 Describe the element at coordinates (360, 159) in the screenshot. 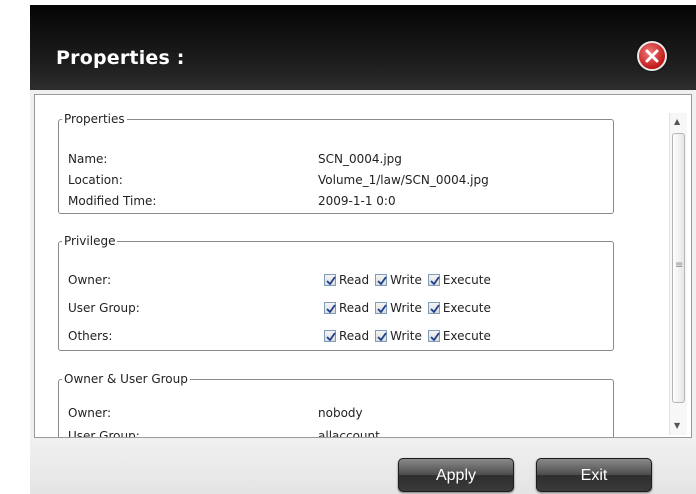

I see `name-value: SCN_0004.jpg` at that location.